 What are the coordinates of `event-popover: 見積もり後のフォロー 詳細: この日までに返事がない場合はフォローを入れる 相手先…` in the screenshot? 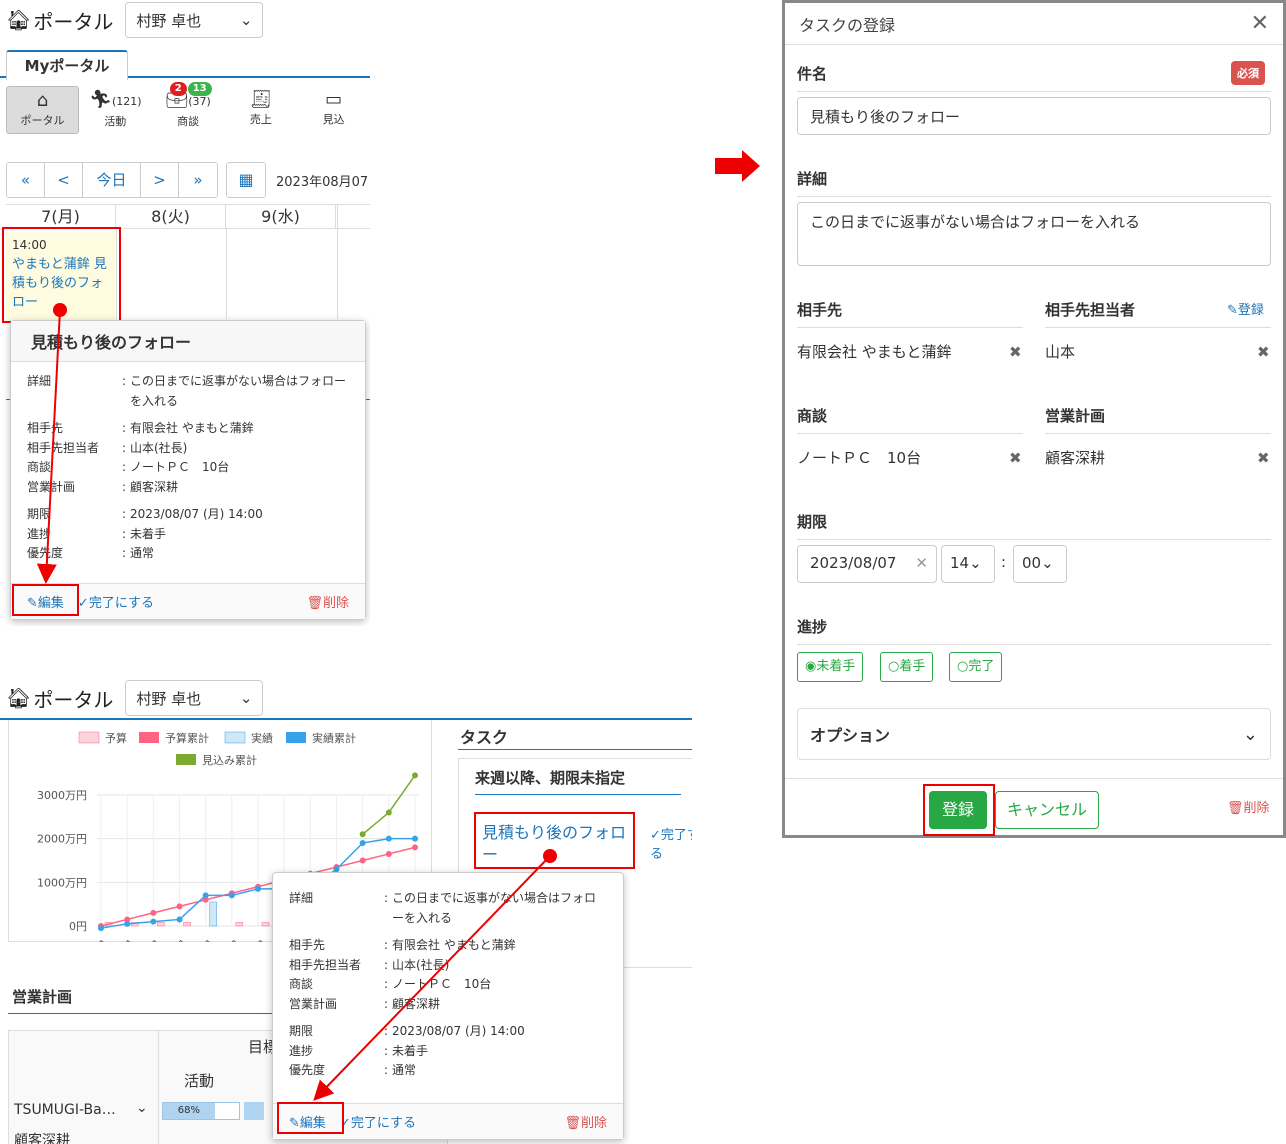 It's located at (188, 470).